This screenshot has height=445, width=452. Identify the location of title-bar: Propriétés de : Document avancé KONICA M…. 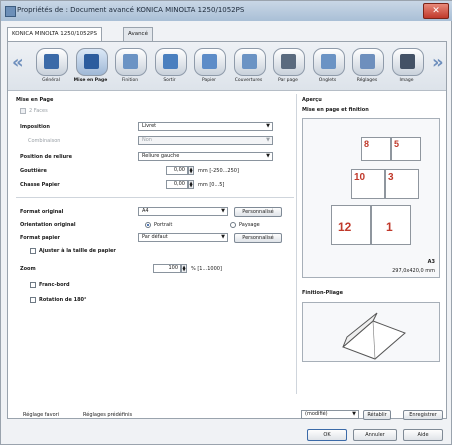
(226, 11).